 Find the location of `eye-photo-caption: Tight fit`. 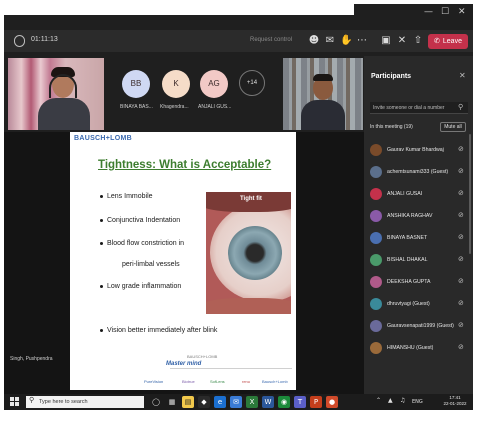

eye-photo-caption: Tight fit is located at coordinates (251, 199).